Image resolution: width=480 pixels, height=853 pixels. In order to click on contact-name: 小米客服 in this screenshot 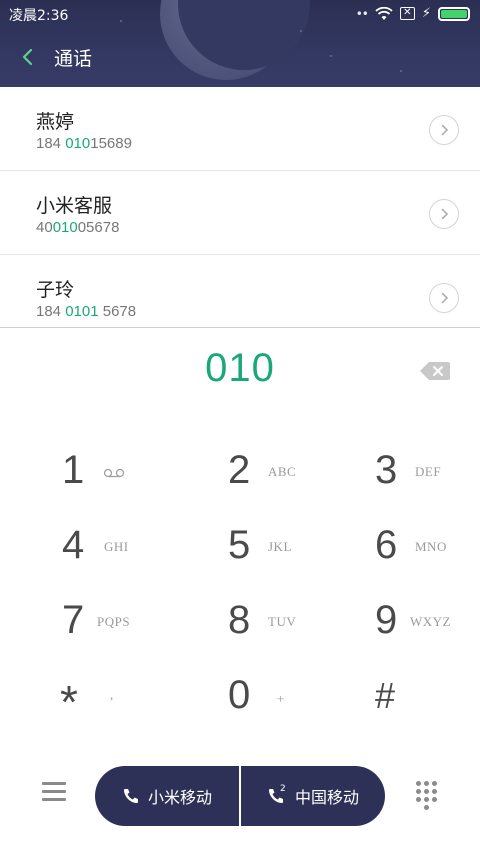, I will do `click(74, 206)`.